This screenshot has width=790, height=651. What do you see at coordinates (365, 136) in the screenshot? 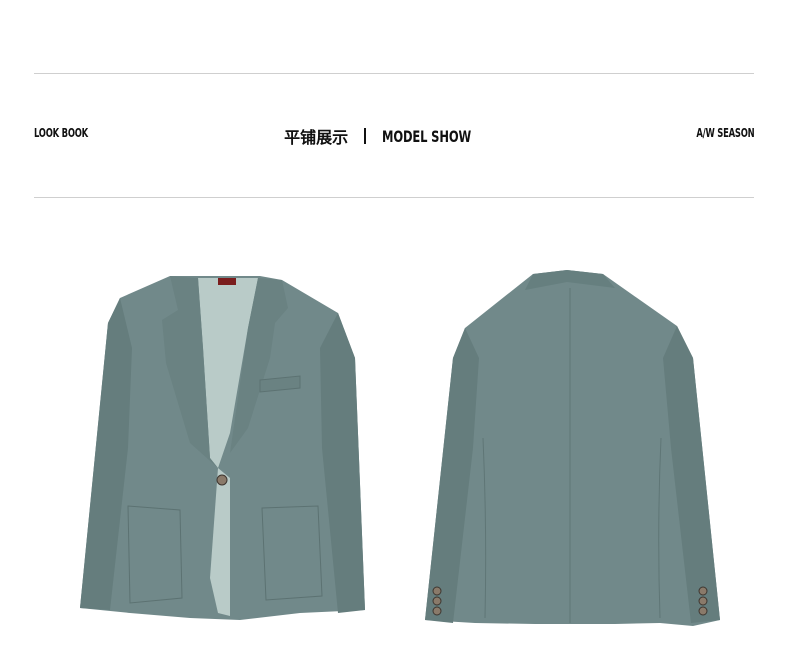
I see `title-separator` at bounding box center [365, 136].